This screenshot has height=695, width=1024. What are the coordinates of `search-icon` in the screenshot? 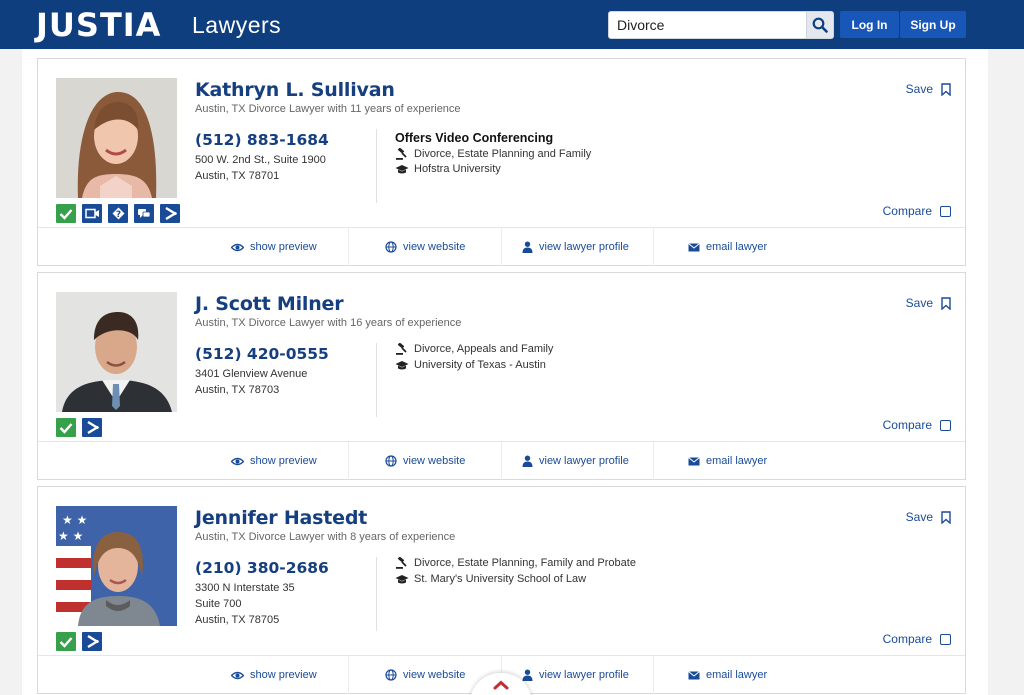 It's located at (820, 25).